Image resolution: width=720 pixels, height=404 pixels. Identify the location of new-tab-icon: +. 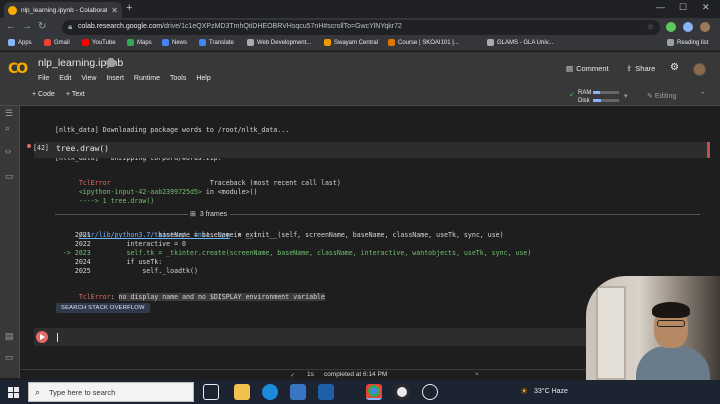
(129, 8).